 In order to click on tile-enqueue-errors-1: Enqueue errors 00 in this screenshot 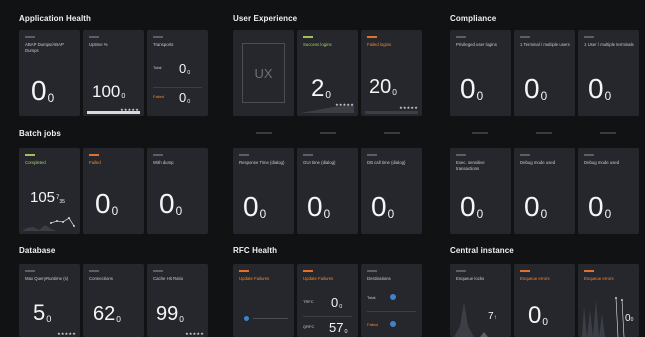, I will do `click(544, 300)`.